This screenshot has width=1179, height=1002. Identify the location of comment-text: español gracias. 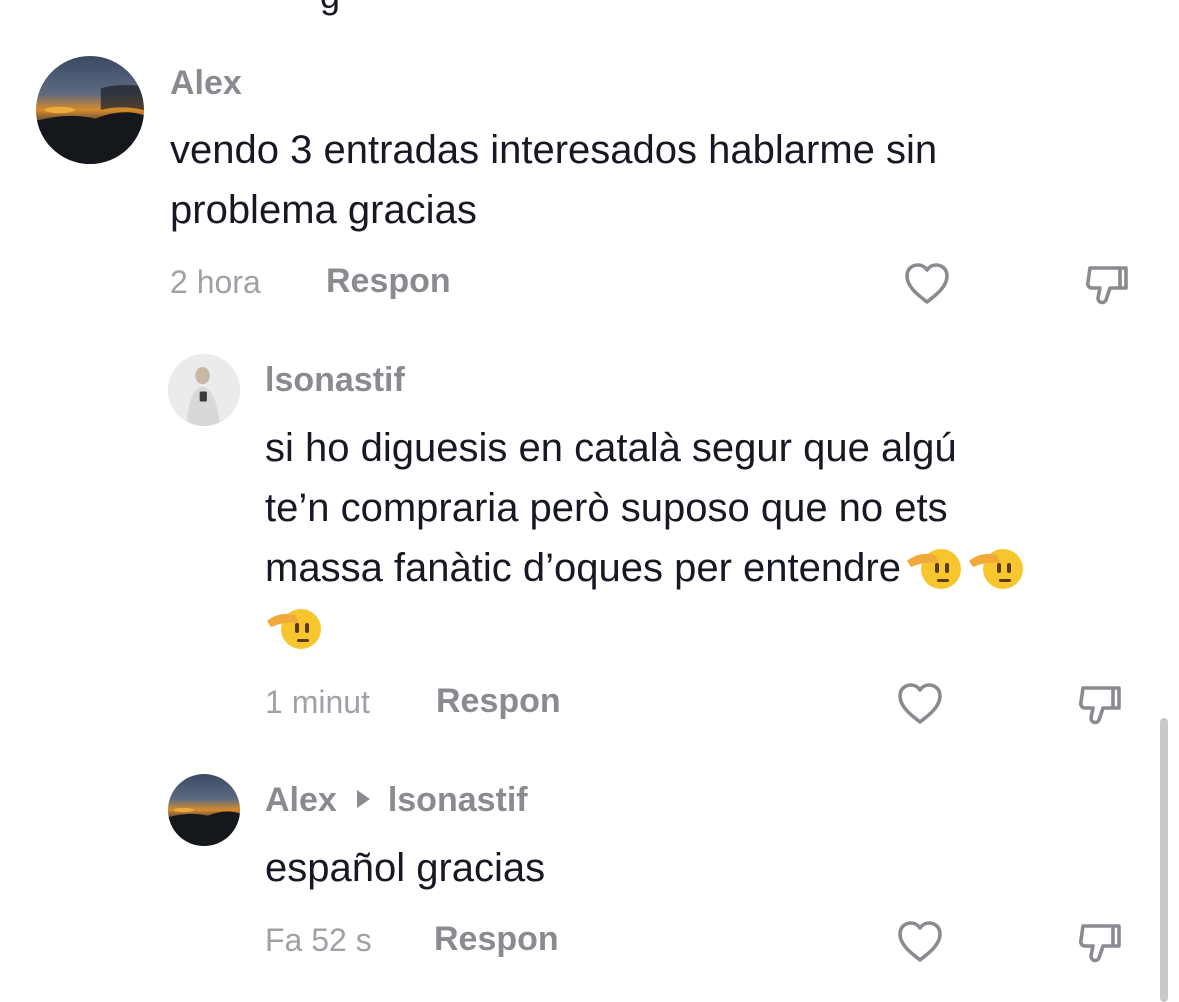
(405, 868).